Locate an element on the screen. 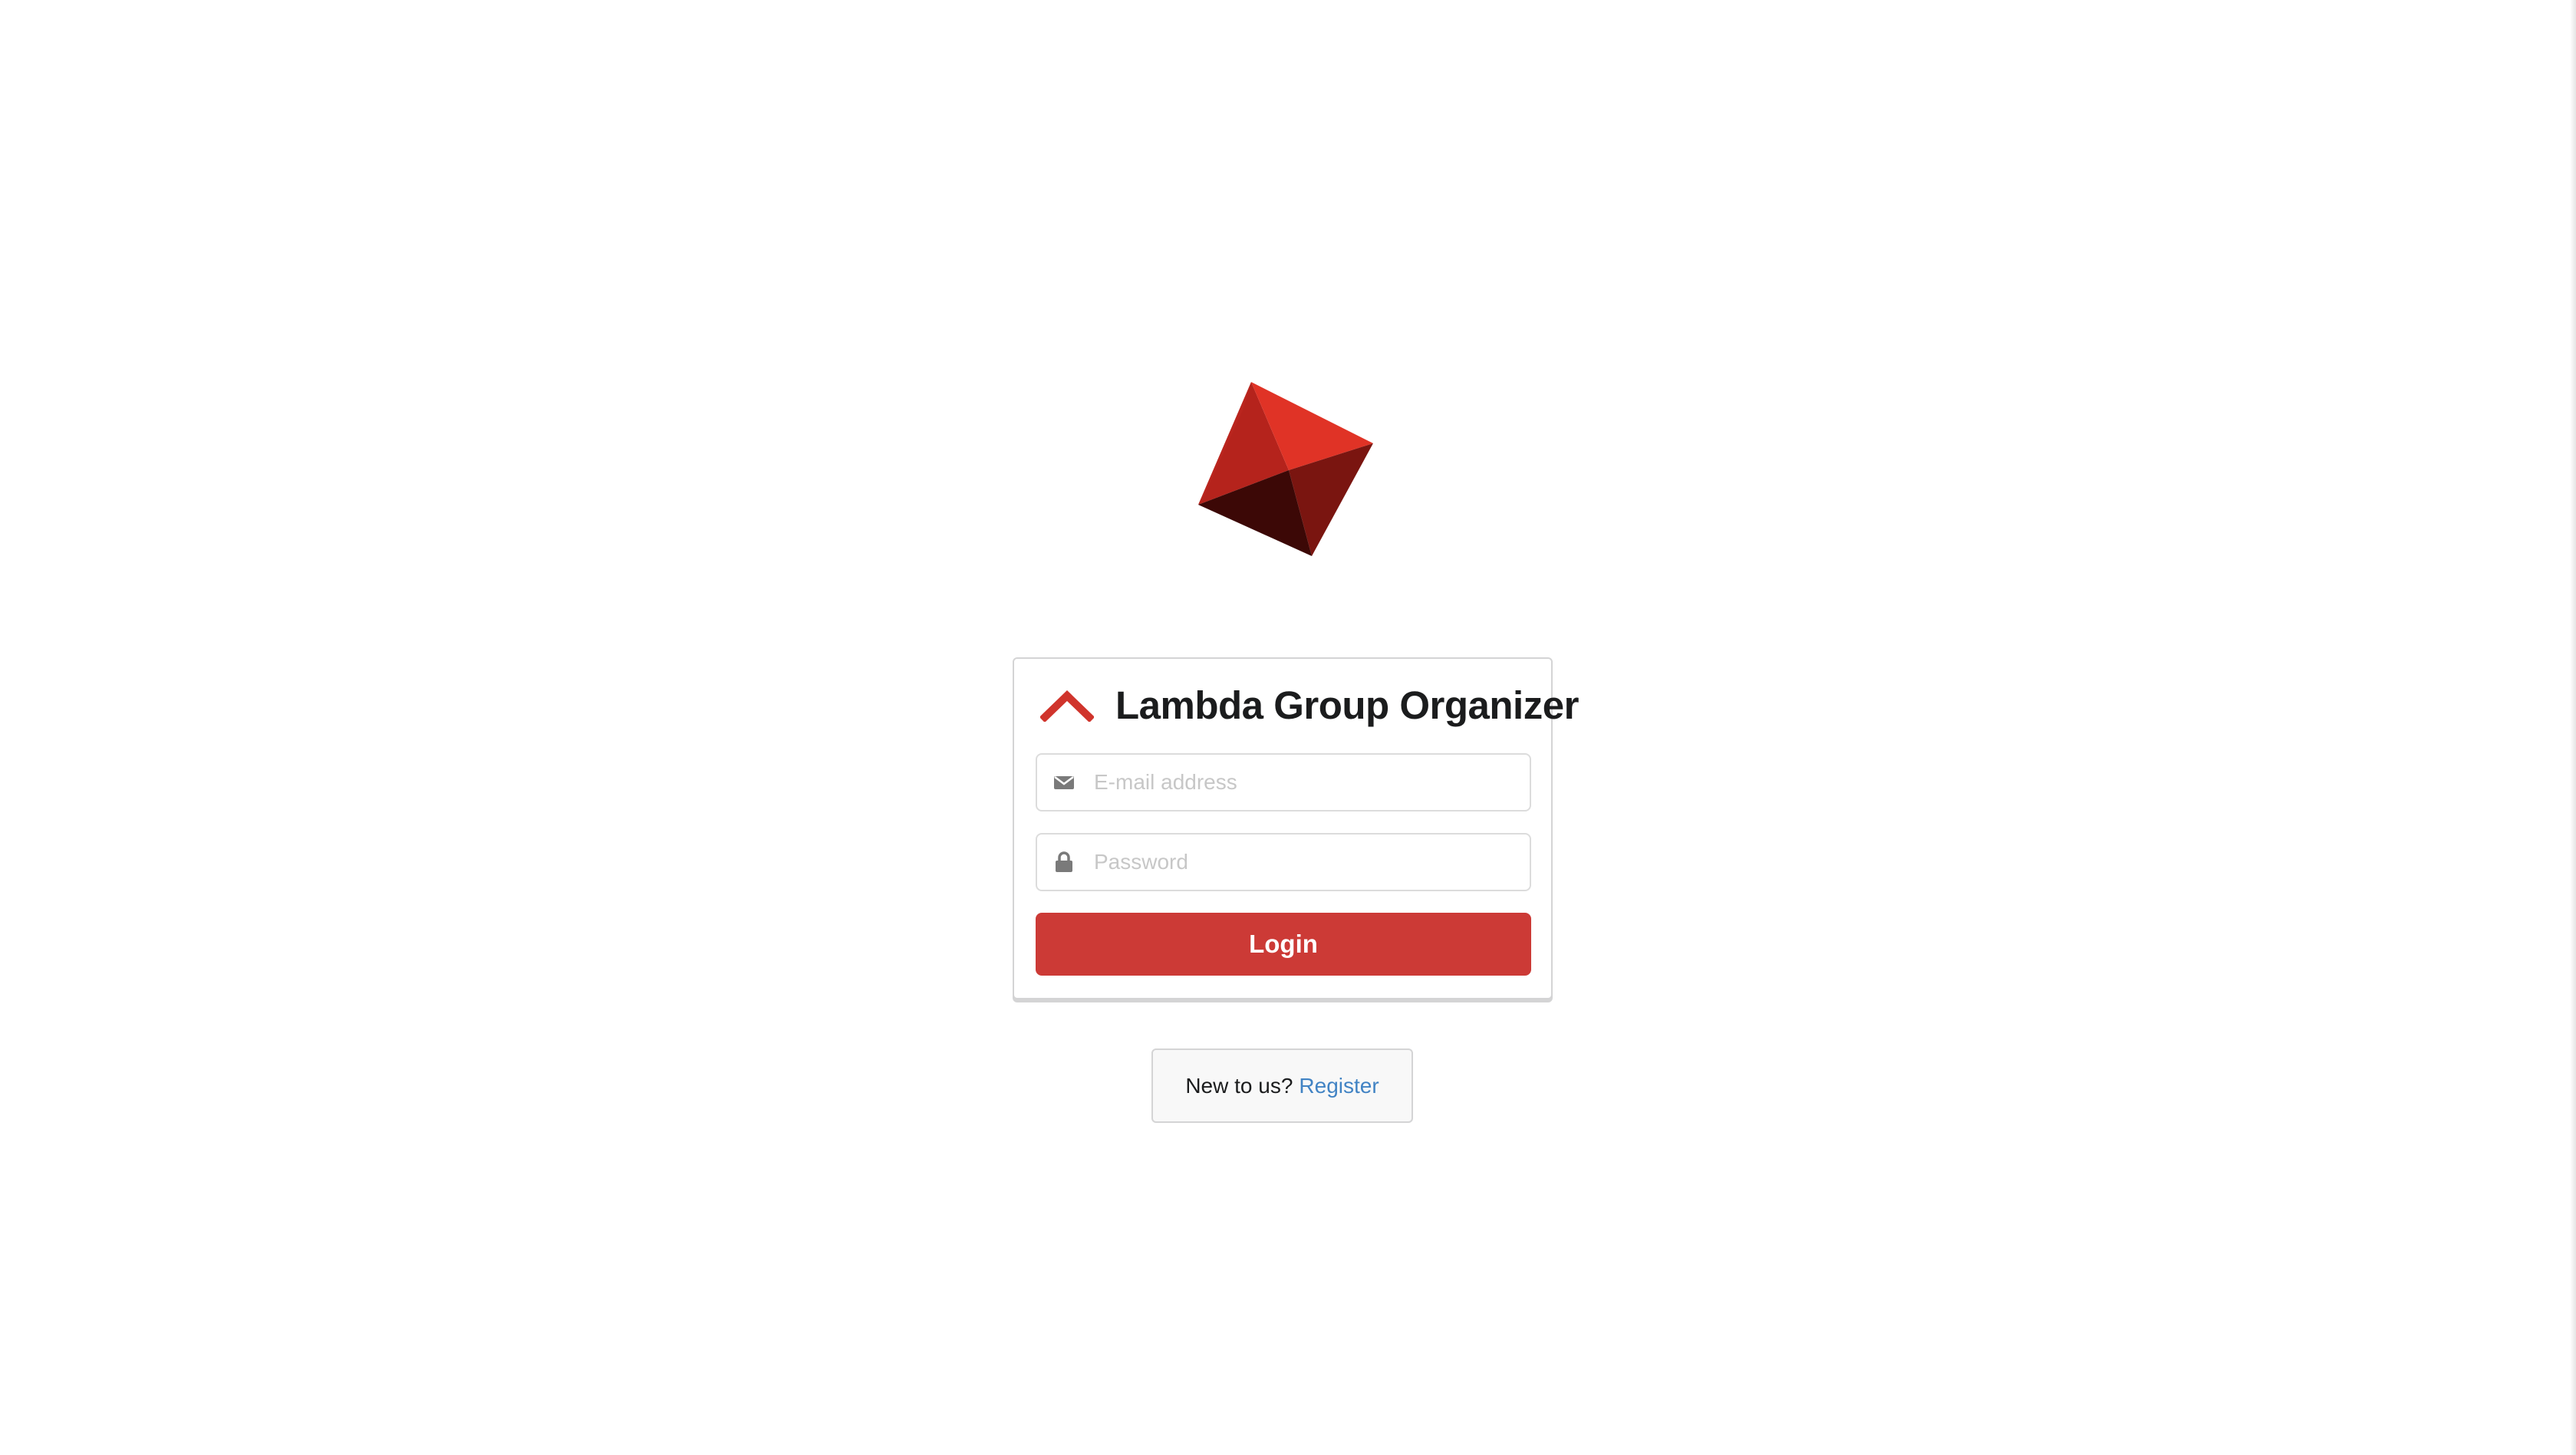 Image resolution: width=2576 pixels, height=1455 pixels. password-field is located at coordinates (1283, 862).